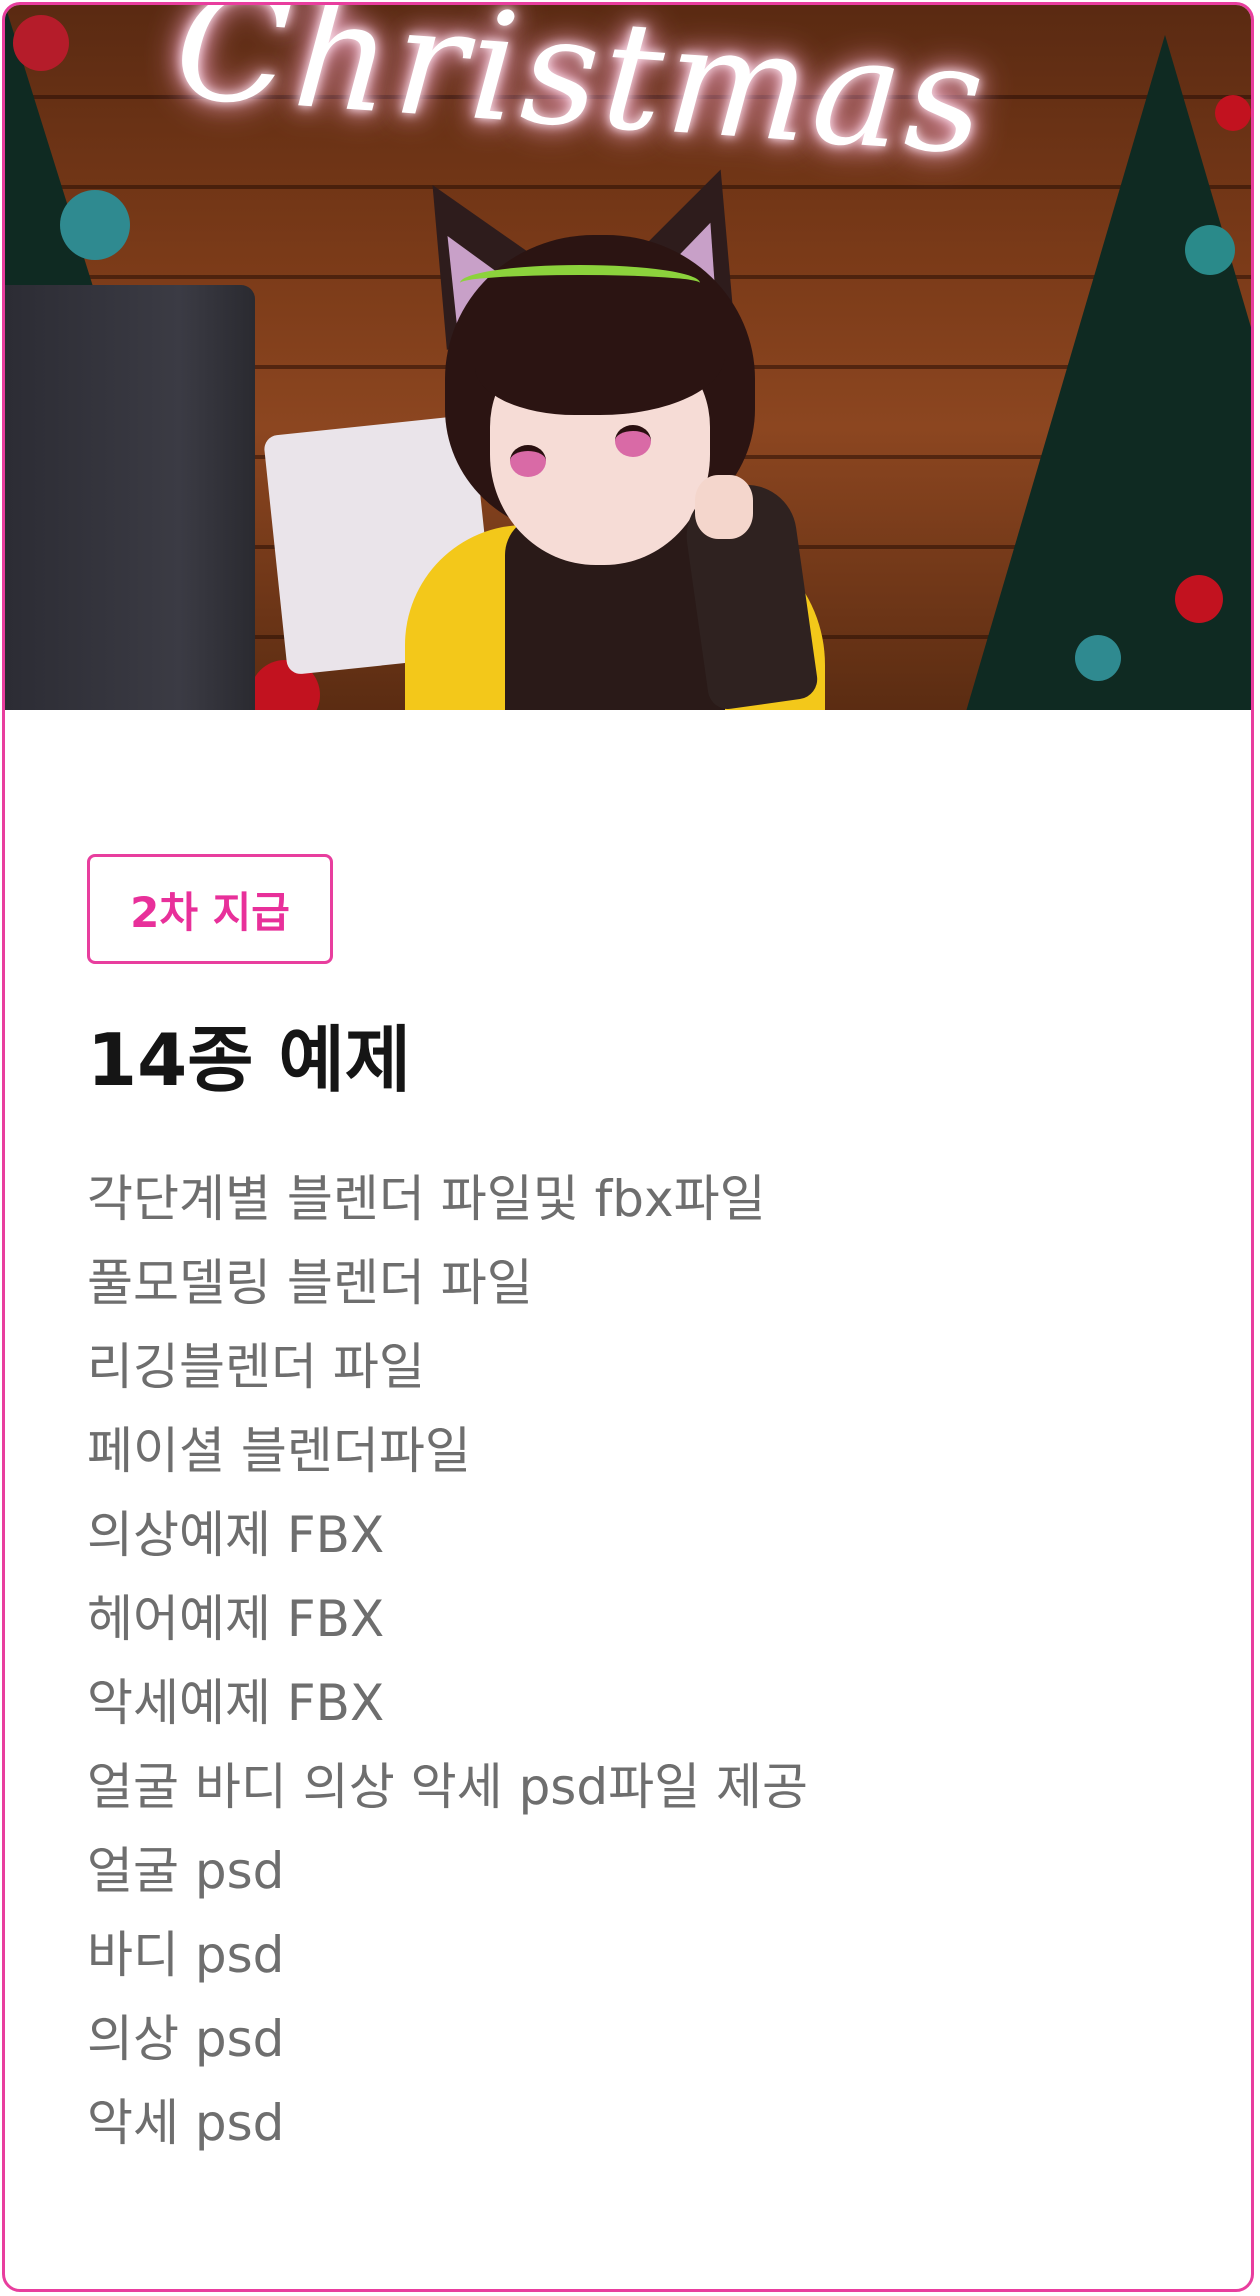 Image resolution: width=1260 pixels, height=2296 pixels. What do you see at coordinates (310, 1283) in the screenshot?
I see `list-item: 풀모델링 블렌더 파일` at bounding box center [310, 1283].